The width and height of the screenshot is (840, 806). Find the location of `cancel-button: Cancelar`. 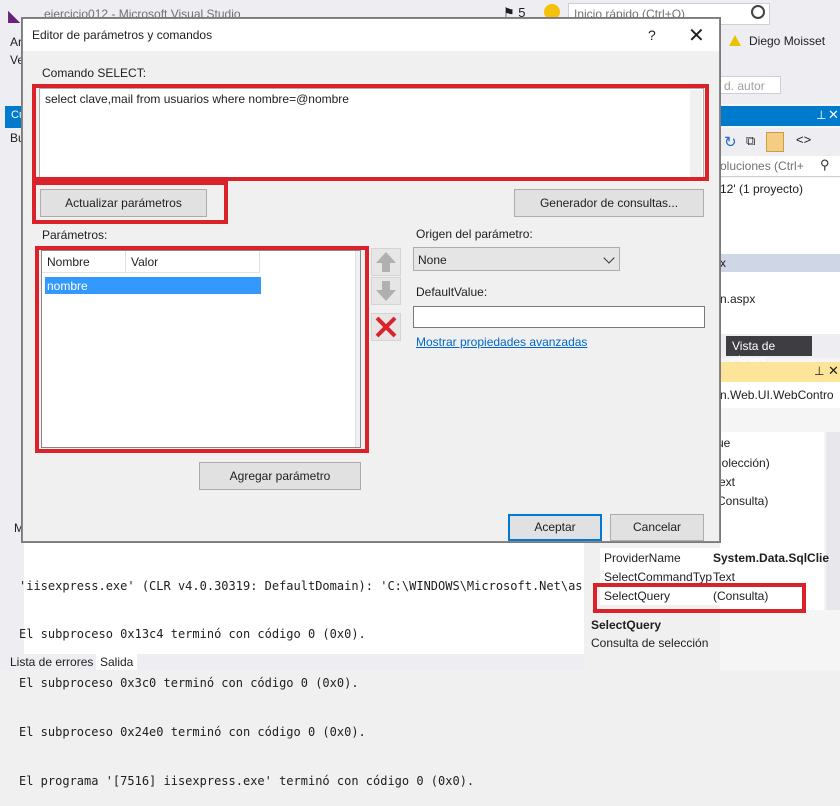

cancel-button: Cancelar is located at coordinates (657, 527).